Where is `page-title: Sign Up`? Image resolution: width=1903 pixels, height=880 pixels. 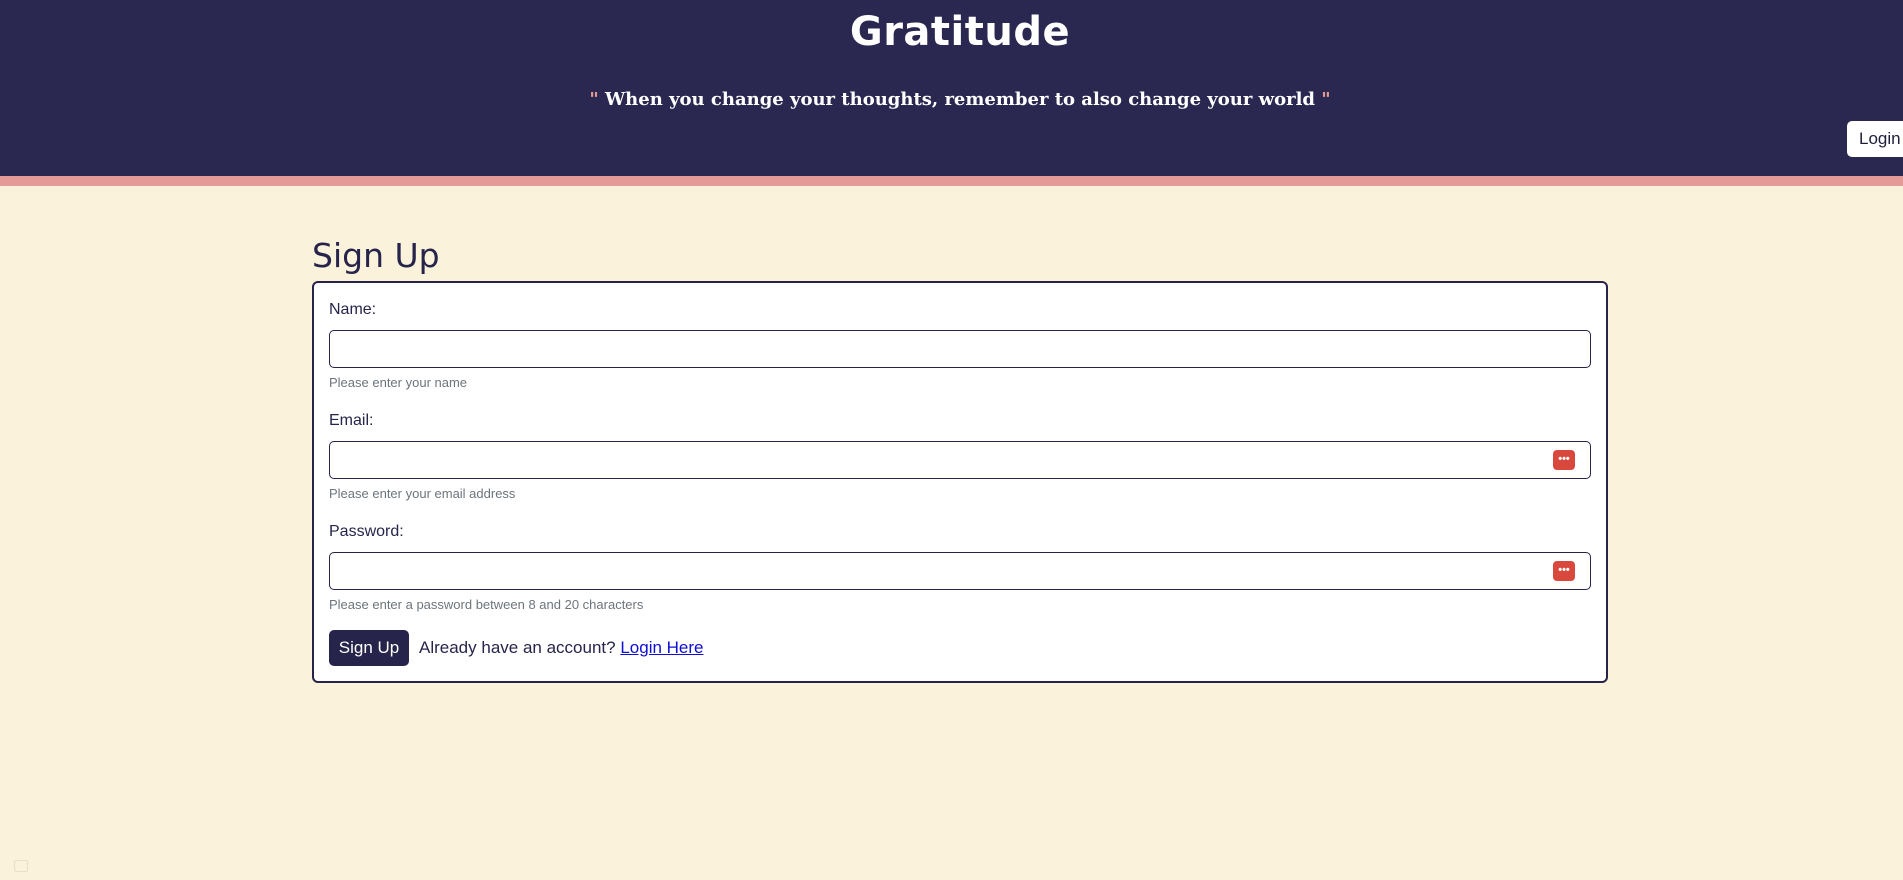 page-title: Sign Up is located at coordinates (376, 255).